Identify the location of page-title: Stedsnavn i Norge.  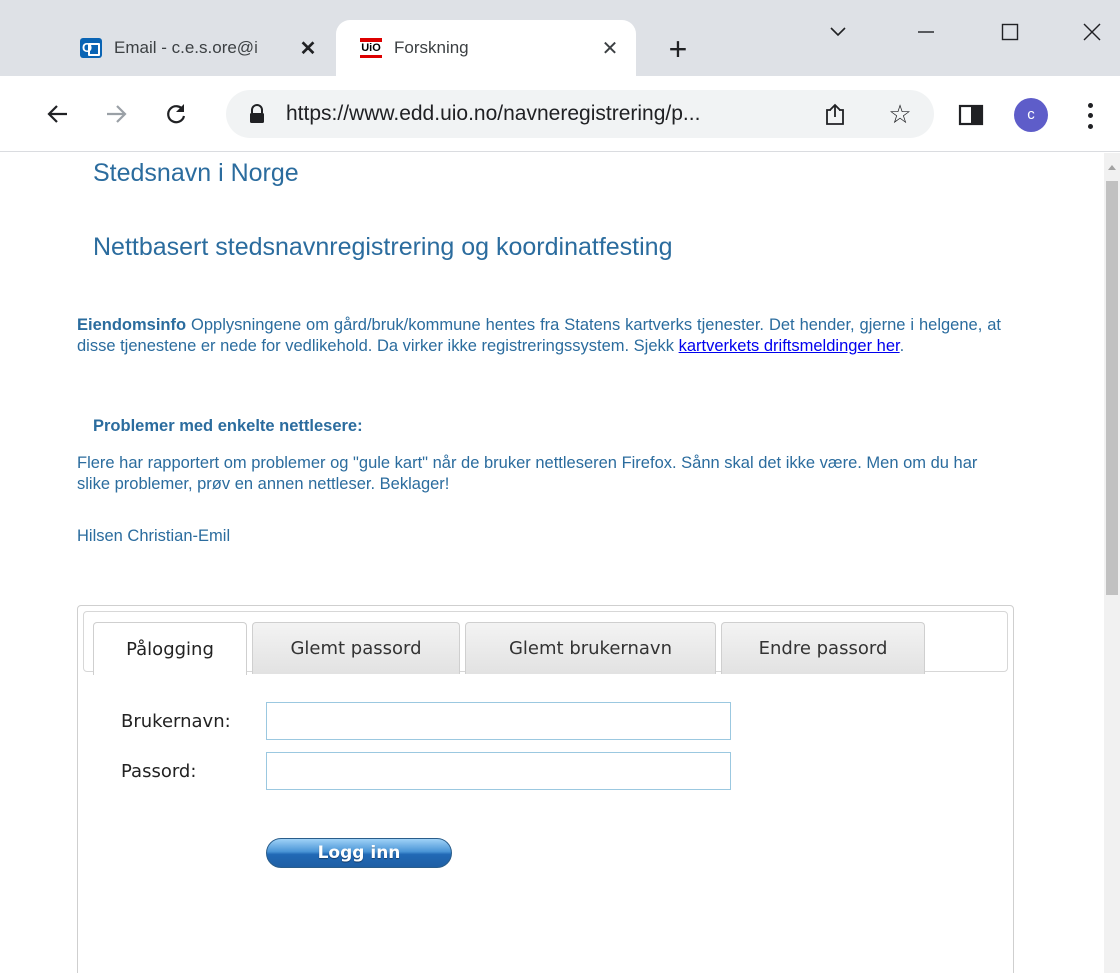
(196, 173).